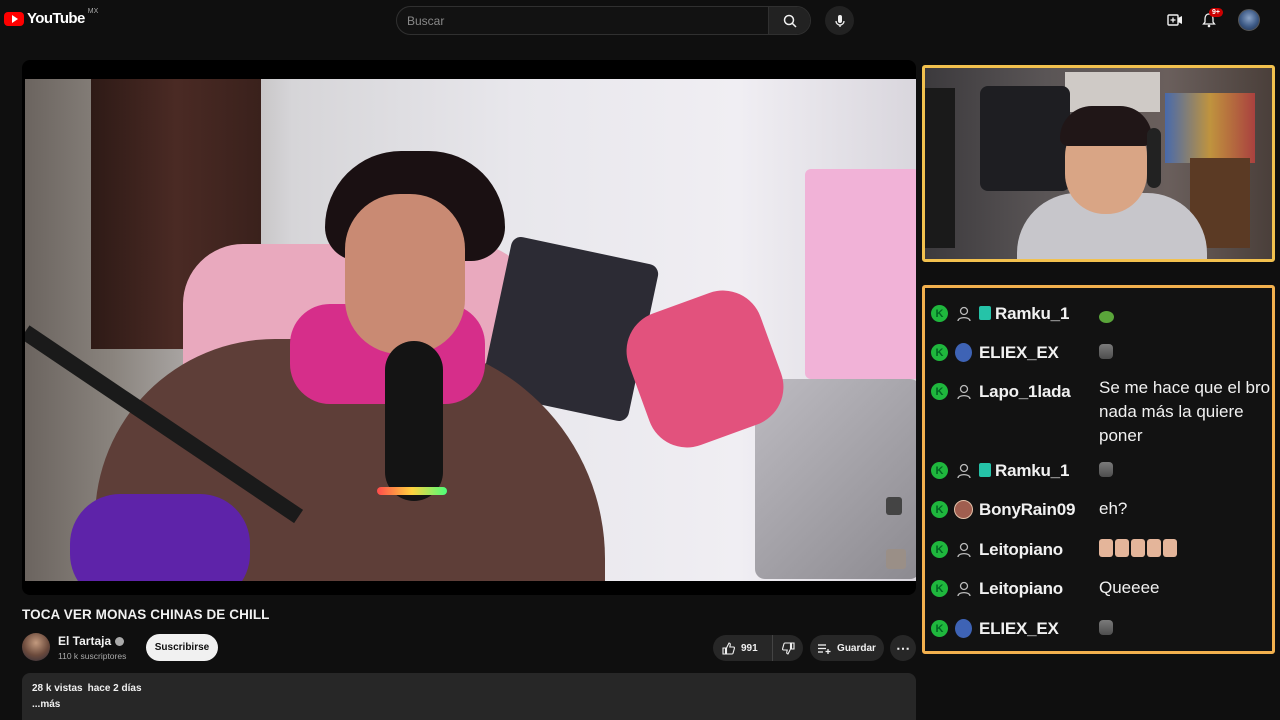  Describe the element at coordinates (469, 704) in the screenshot. I see `description-more-link: ...más` at that location.